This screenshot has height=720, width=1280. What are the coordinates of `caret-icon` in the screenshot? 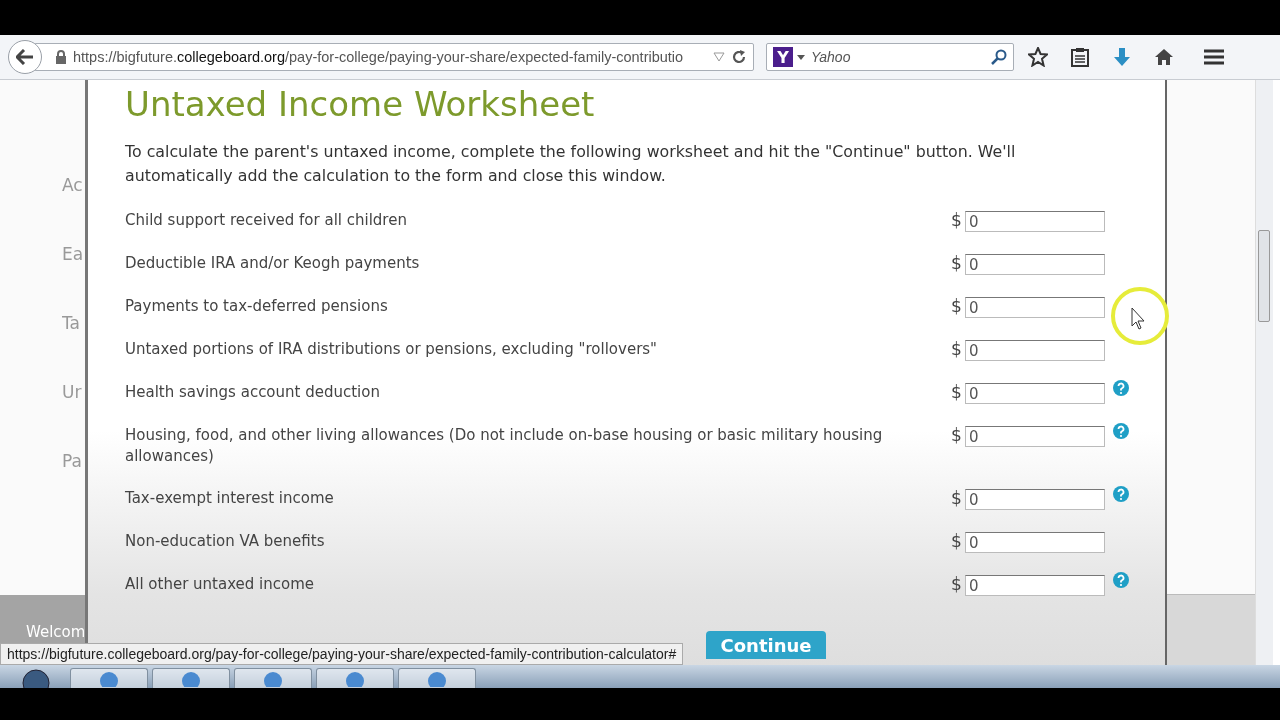 It's located at (801, 57).